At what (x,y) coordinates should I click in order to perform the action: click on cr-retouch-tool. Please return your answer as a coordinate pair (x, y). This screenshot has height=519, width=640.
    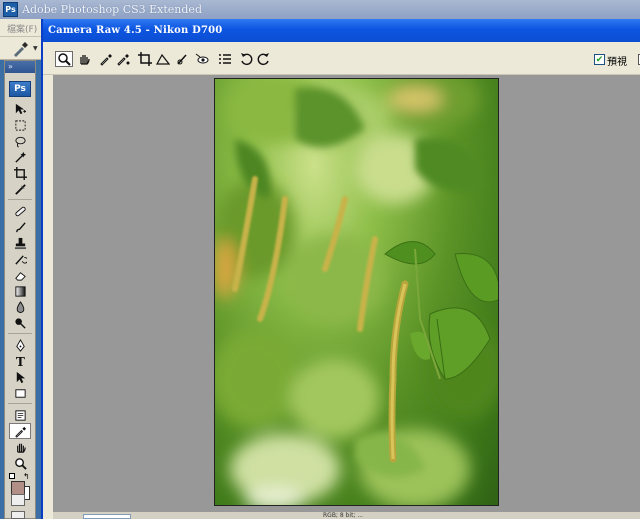
    Looking at the image, I should click on (183, 59).